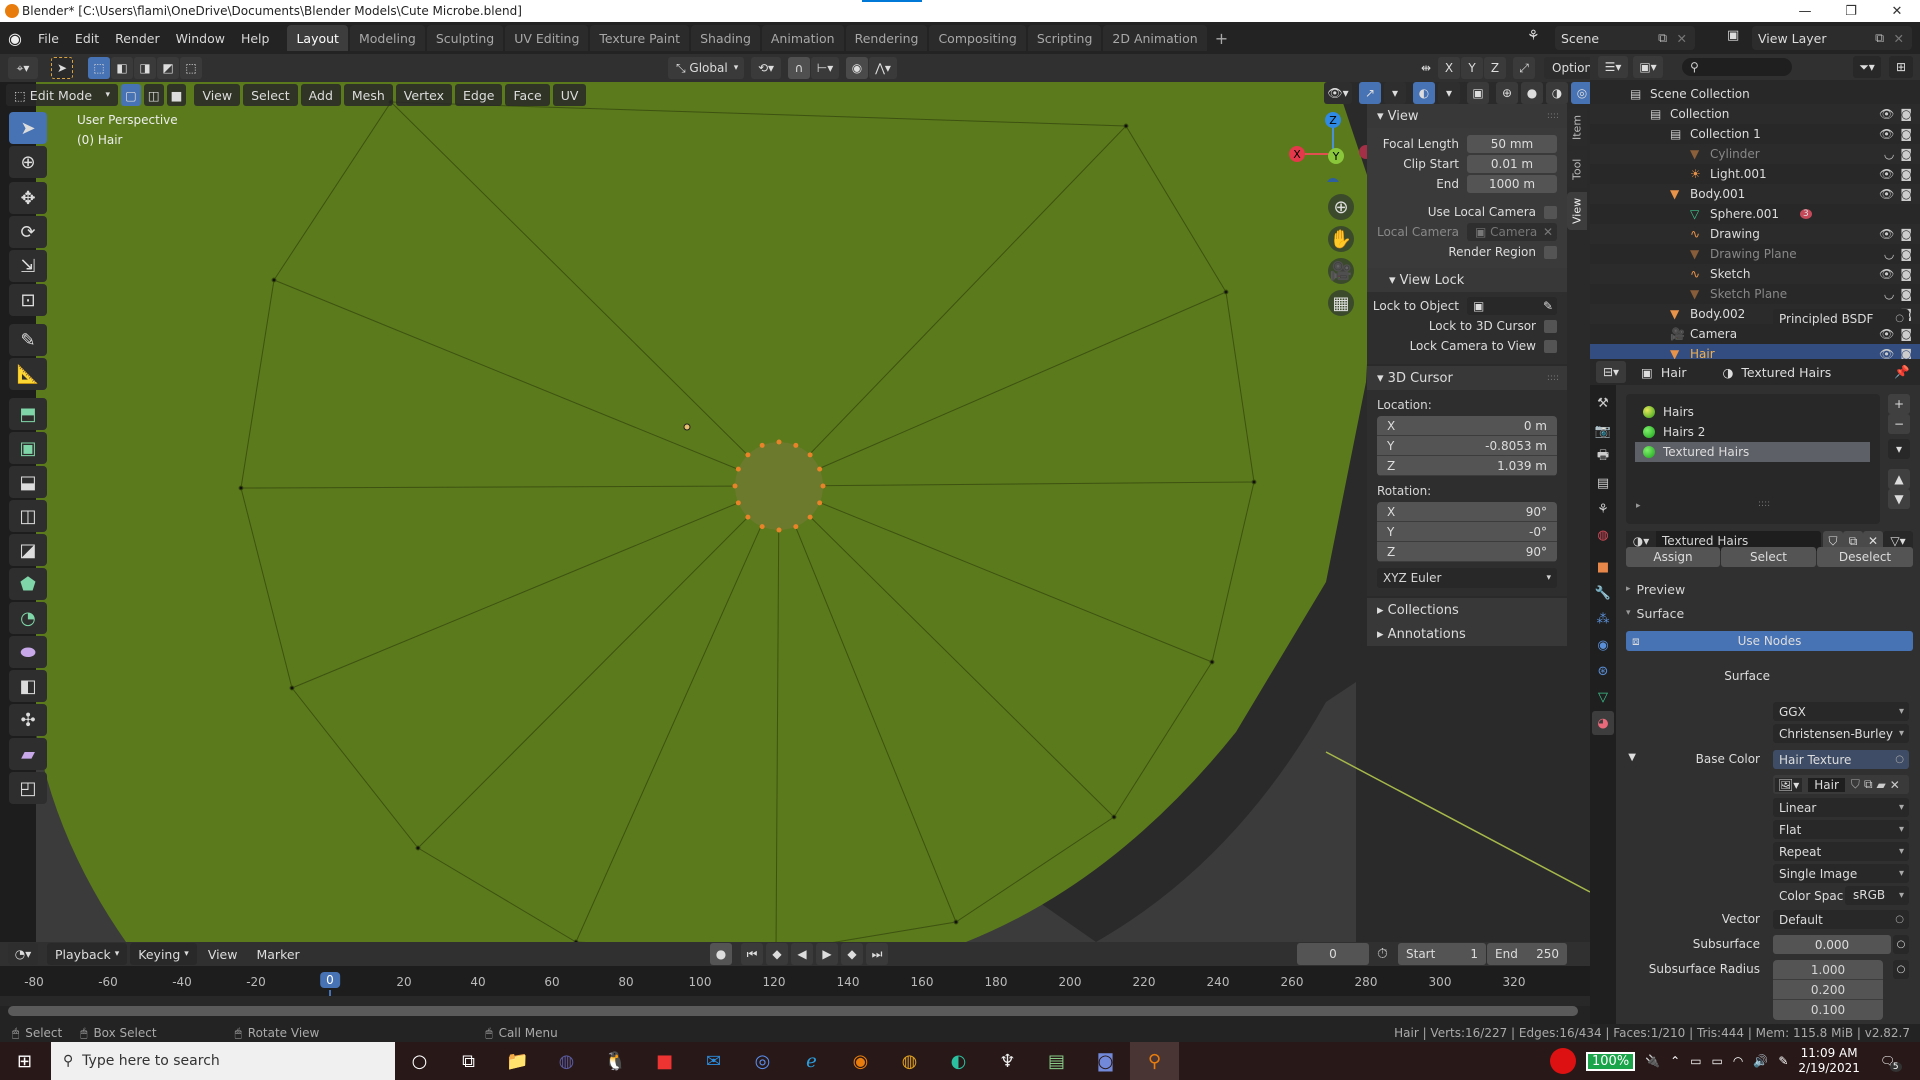 This screenshot has height=1080, width=1920. I want to click on view-panel-header: ▾ View::::, so click(1467, 116).